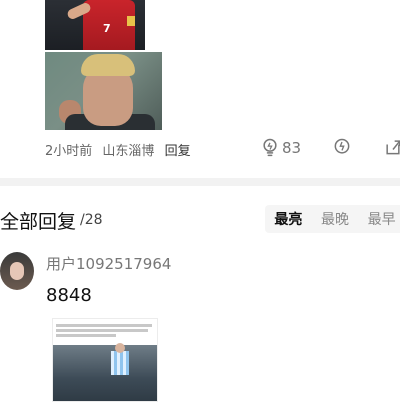  Describe the element at coordinates (103, 91) in the screenshot. I see `post-image-meme` at that location.